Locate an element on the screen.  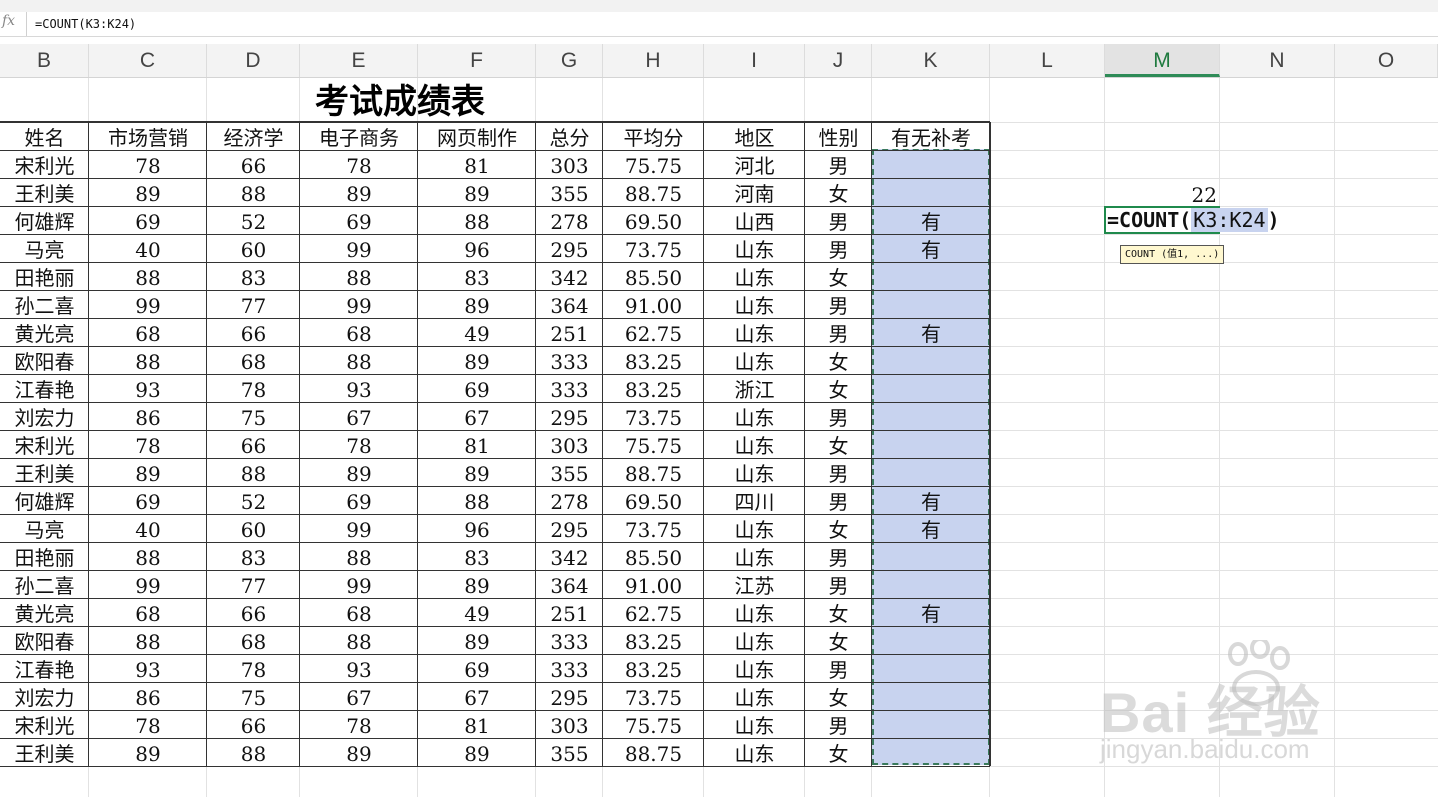
table-cell: 342 is located at coordinates (569, 556).